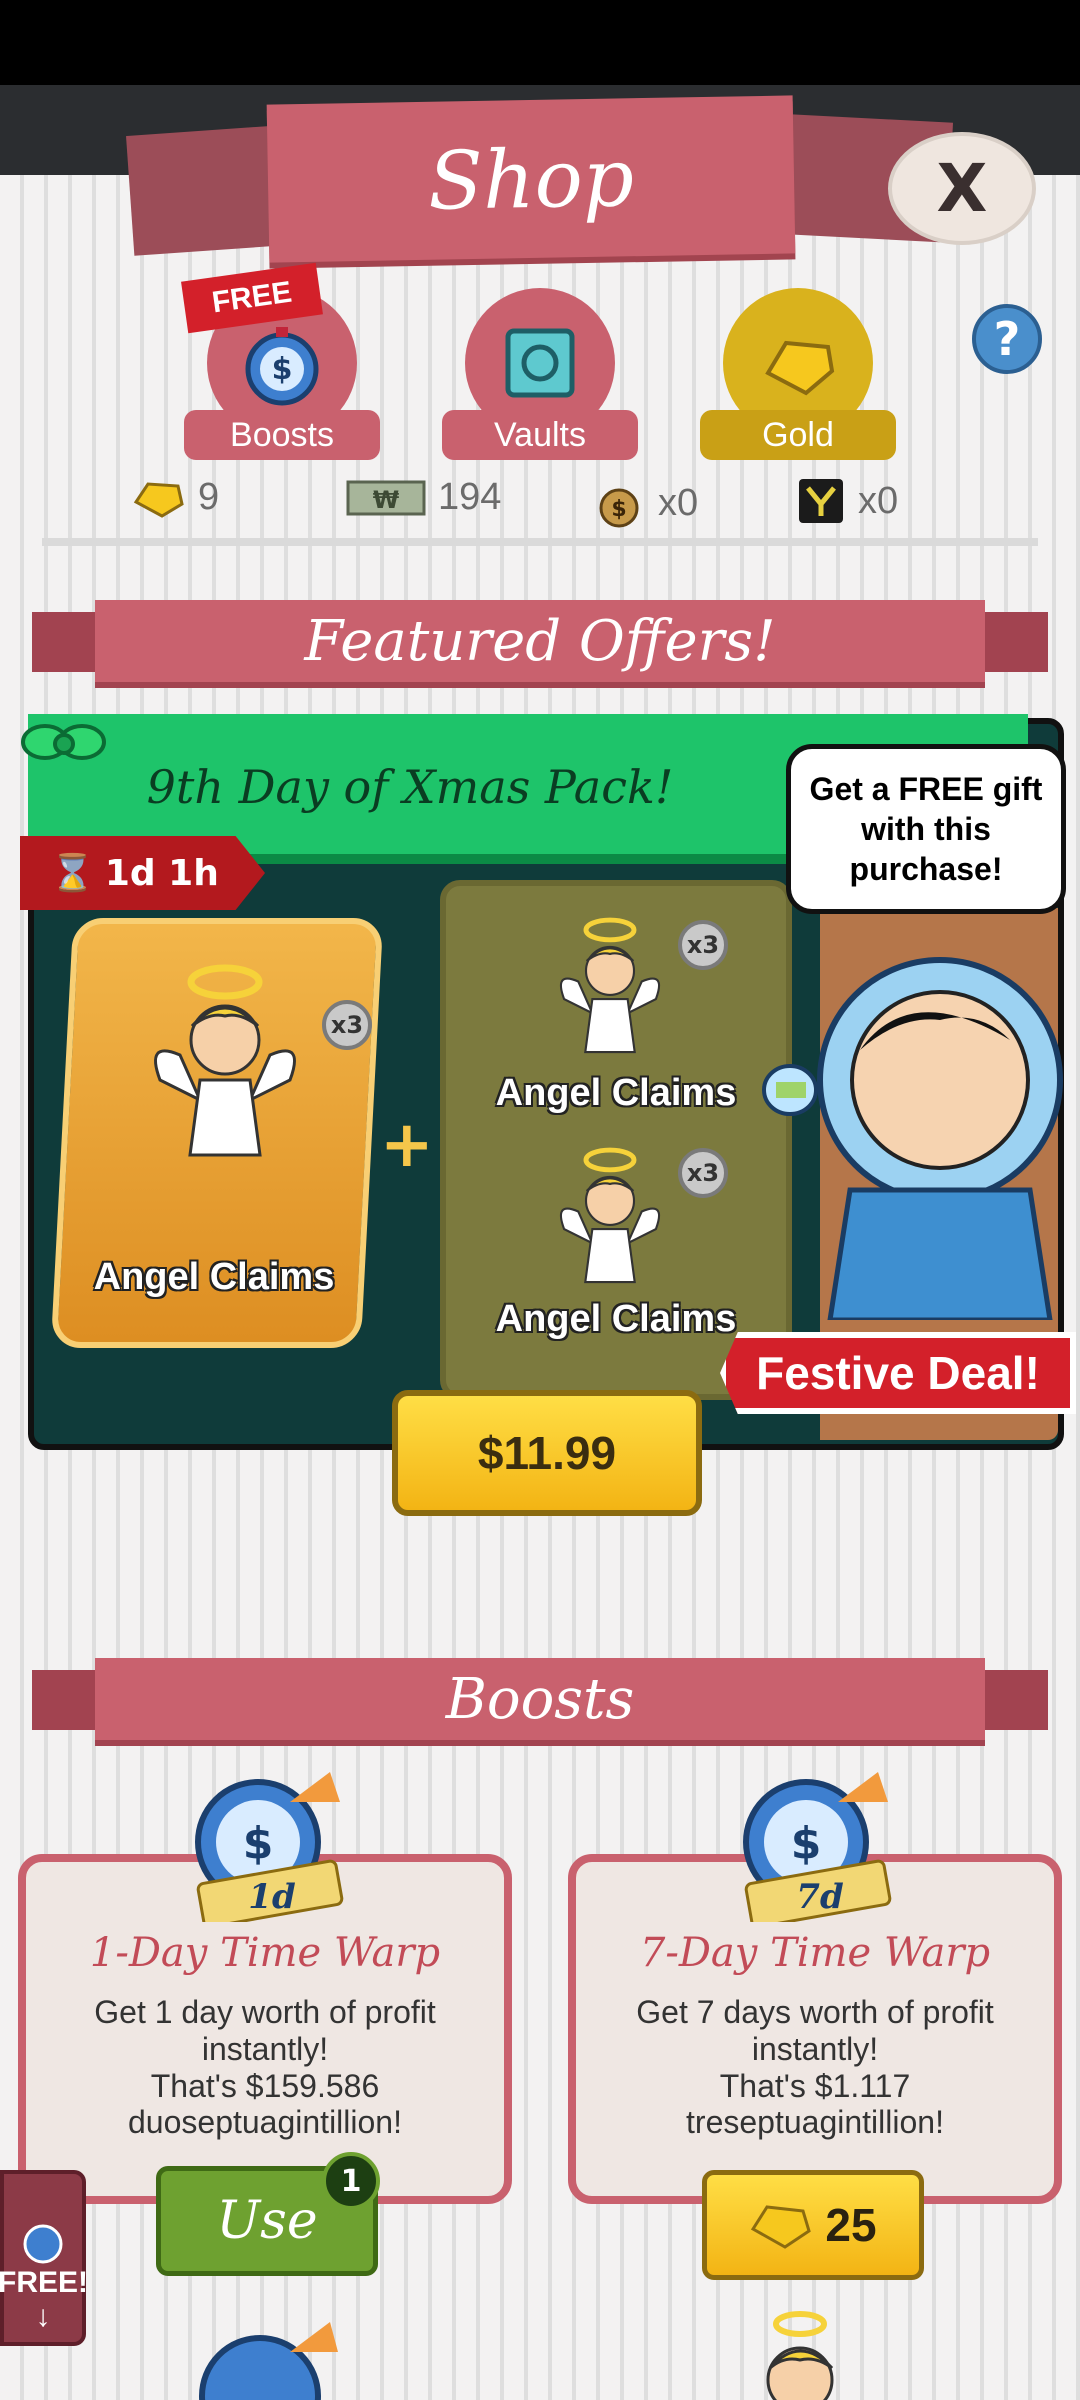  Describe the element at coordinates (282, 435) in the screenshot. I see `tab-boosts-label: Boosts` at that location.